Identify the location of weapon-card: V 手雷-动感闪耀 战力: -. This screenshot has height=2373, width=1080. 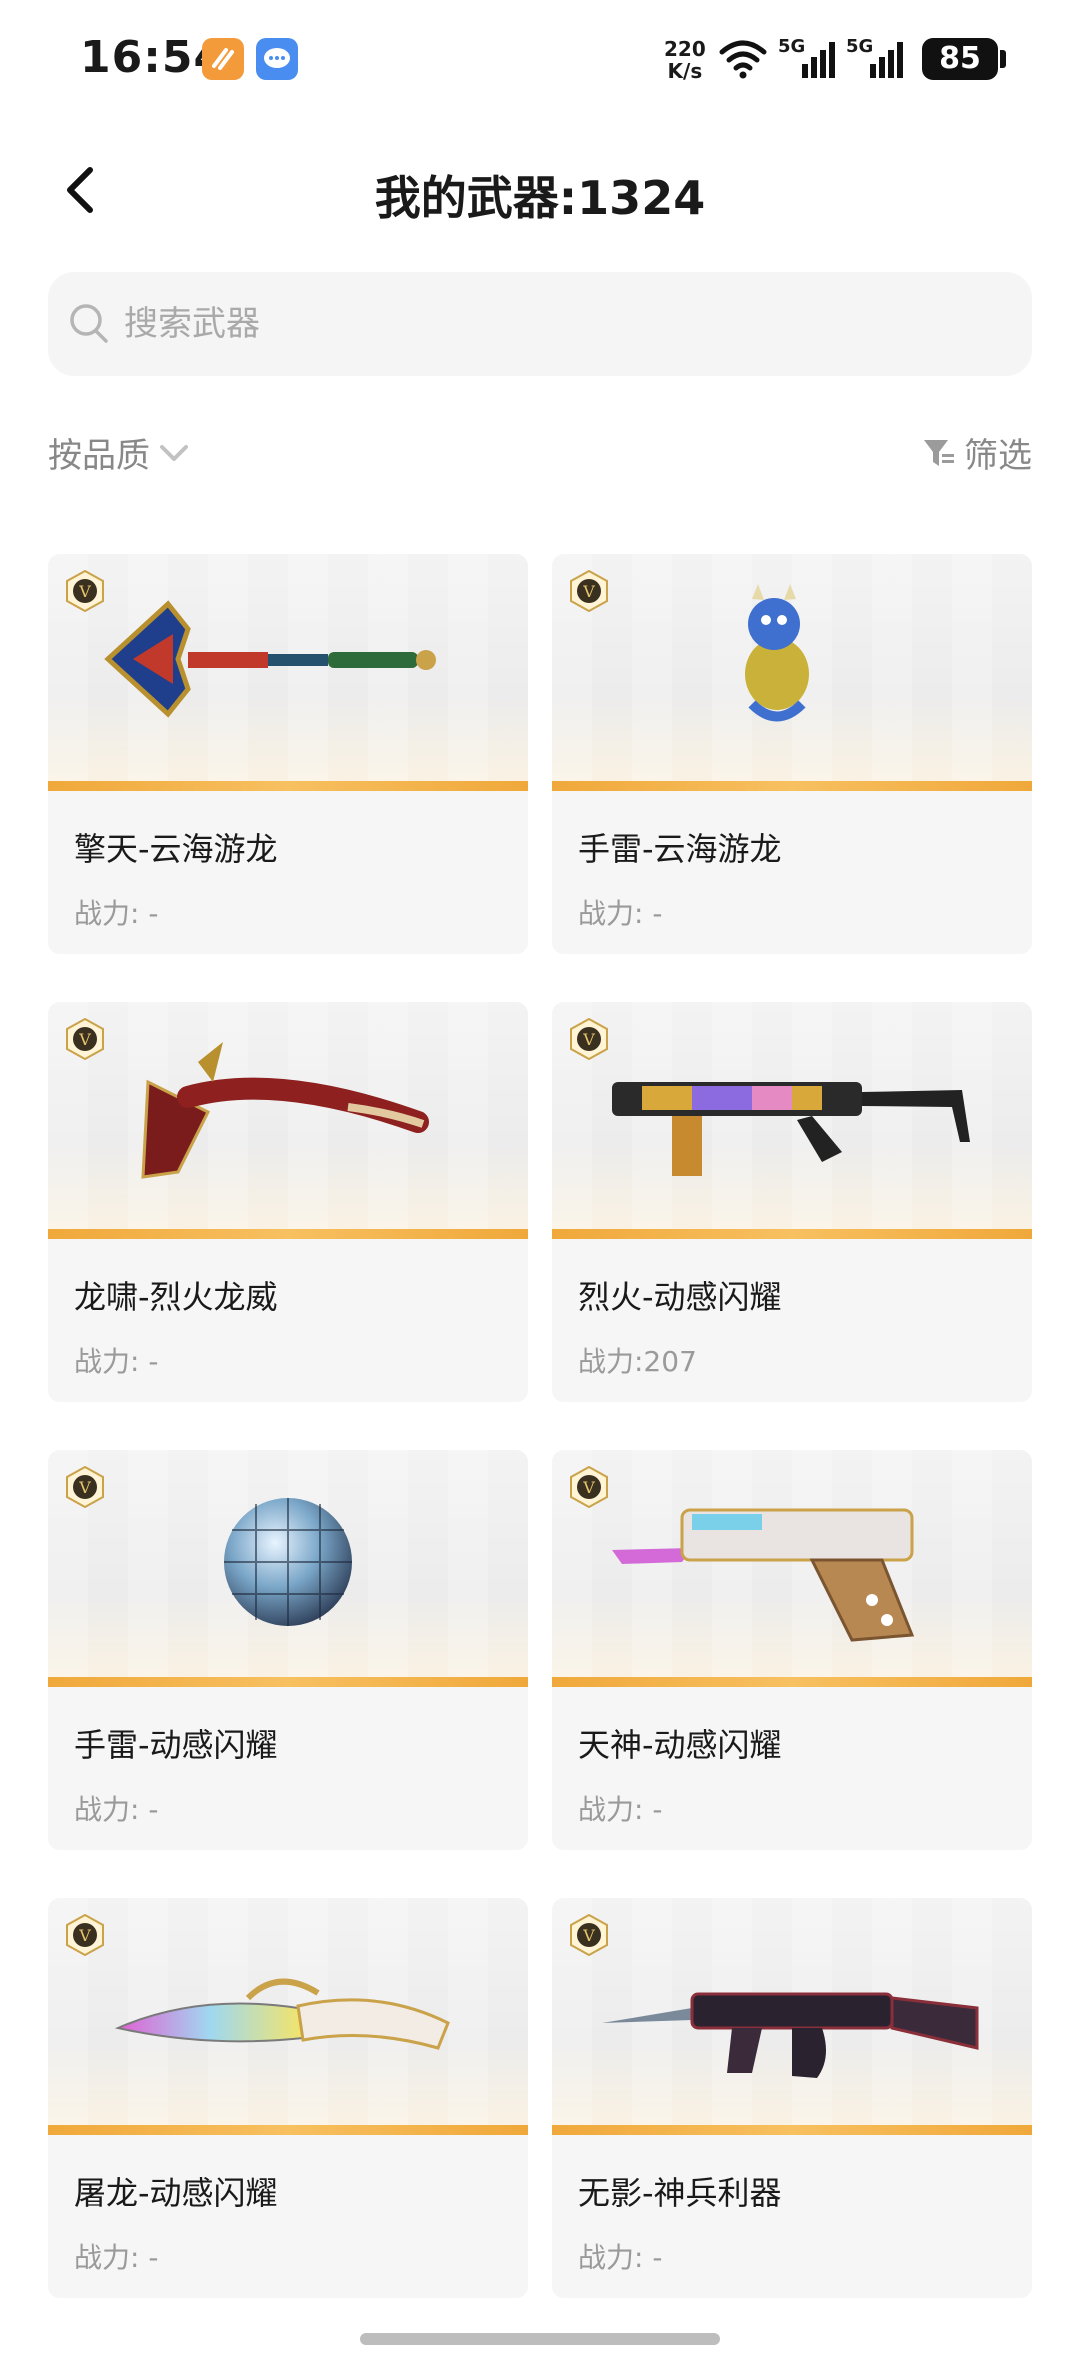
(288, 1650).